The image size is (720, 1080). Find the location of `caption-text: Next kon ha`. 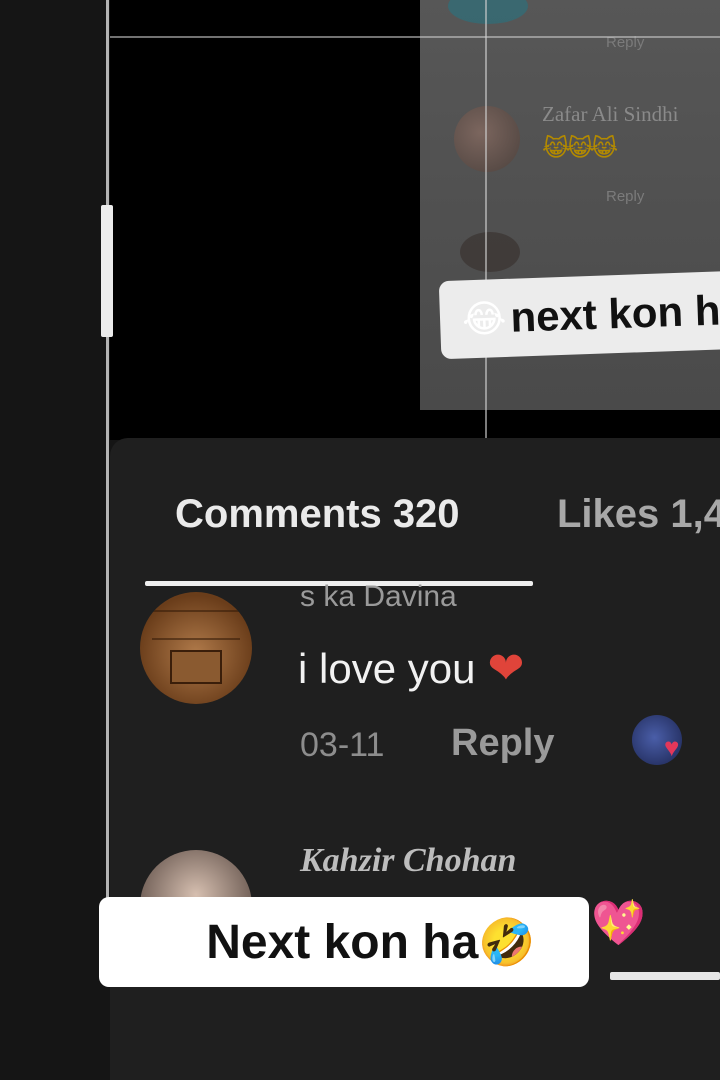

caption-text: Next kon ha is located at coordinates (342, 942).